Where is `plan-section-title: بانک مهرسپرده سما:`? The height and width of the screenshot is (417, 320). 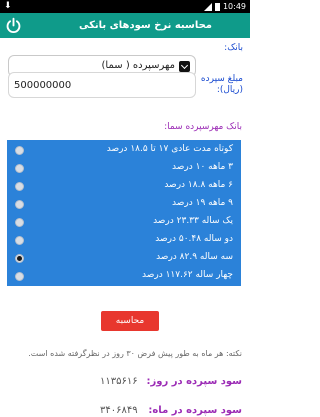
plan-section-title: بانک مهرسپرده سما: is located at coordinates (203, 127).